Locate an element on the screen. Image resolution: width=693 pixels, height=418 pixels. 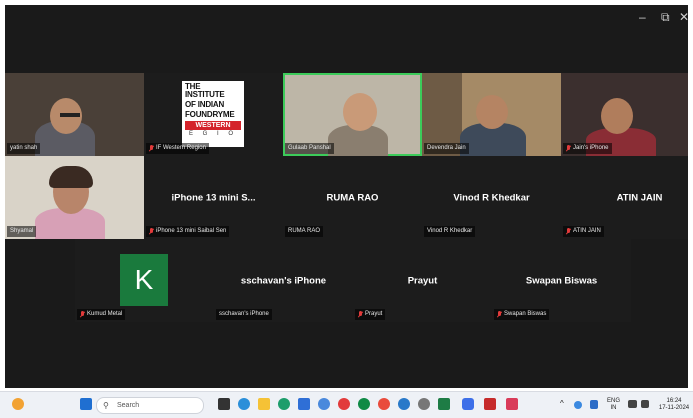
participant-display-name: Prayut is located at coordinates (422, 280).